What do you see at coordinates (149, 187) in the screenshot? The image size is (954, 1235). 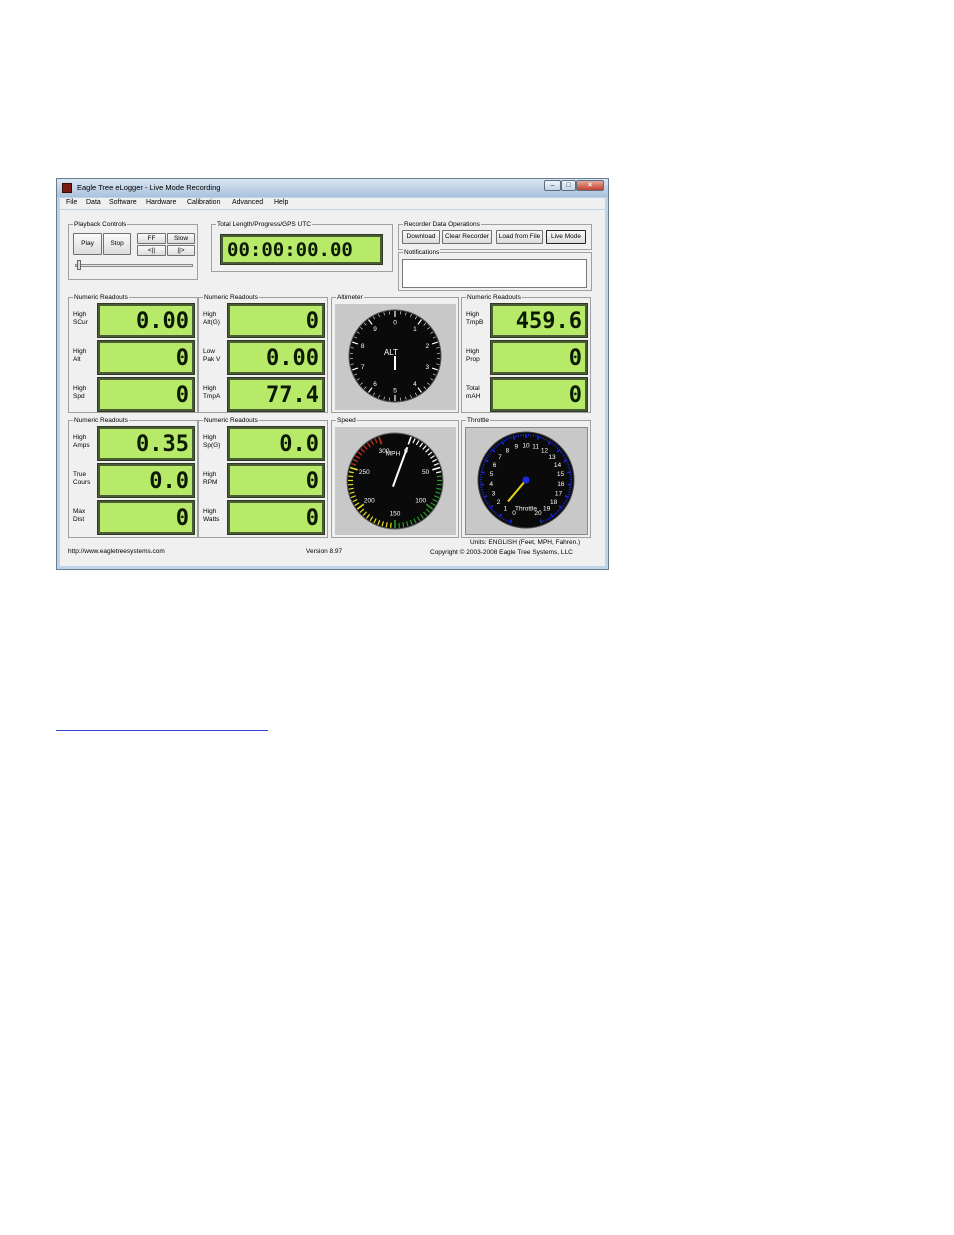 I see `window-title: Eagle Tree eLogger - Live Mode Recording` at bounding box center [149, 187].